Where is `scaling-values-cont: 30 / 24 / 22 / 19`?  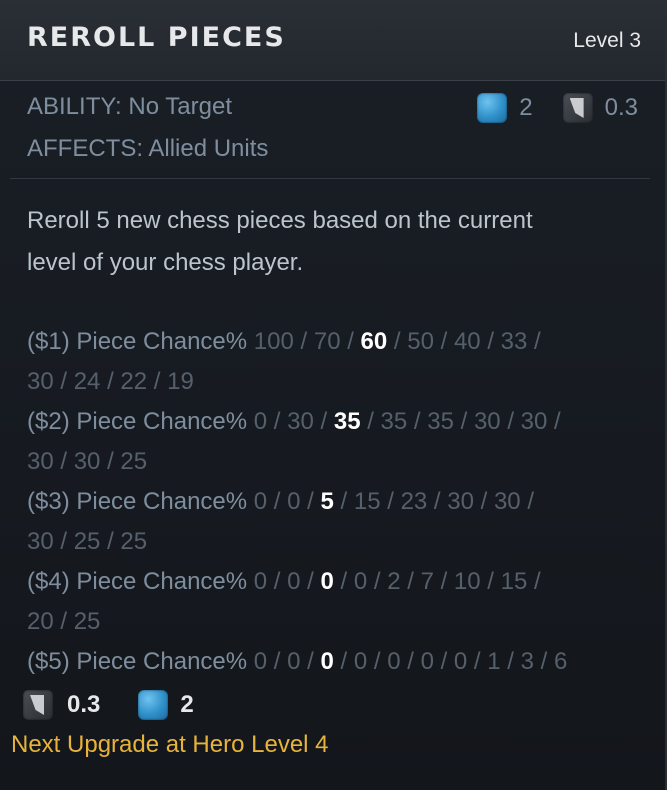
scaling-values-cont: 30 / 24 / 22 / 19 is located at coordinates (110, 381).